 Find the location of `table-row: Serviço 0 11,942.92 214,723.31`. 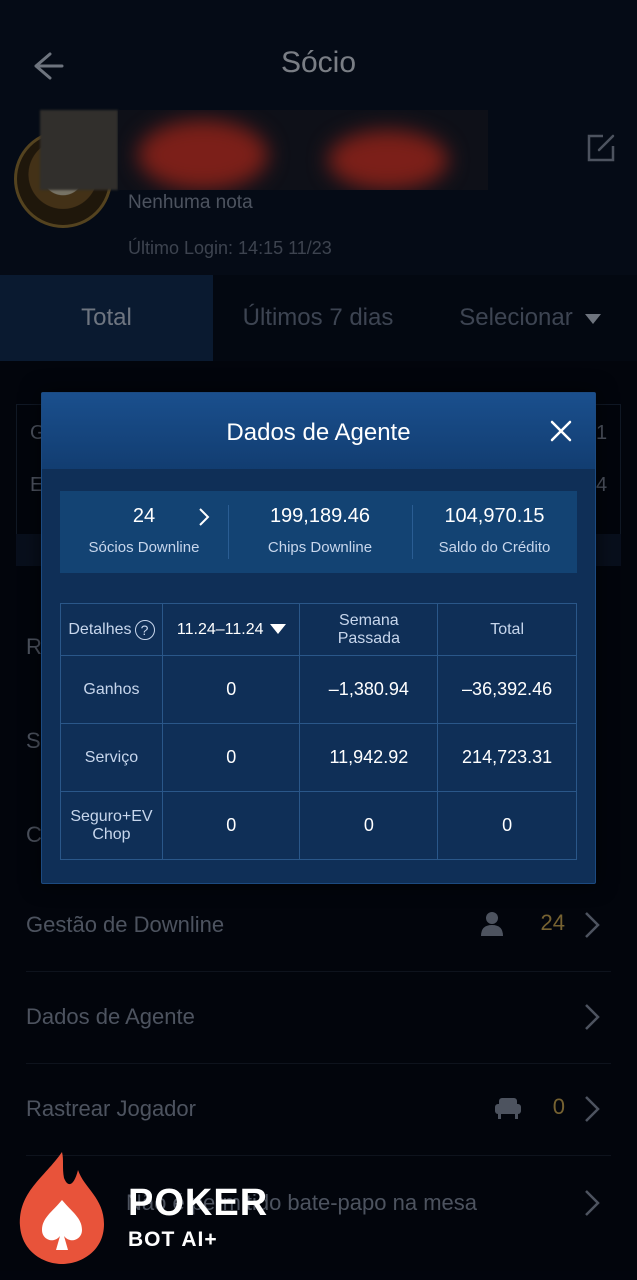

table-row: Serviço 0 11,942.92 214,723.31 is located at coordinates (318, 757).